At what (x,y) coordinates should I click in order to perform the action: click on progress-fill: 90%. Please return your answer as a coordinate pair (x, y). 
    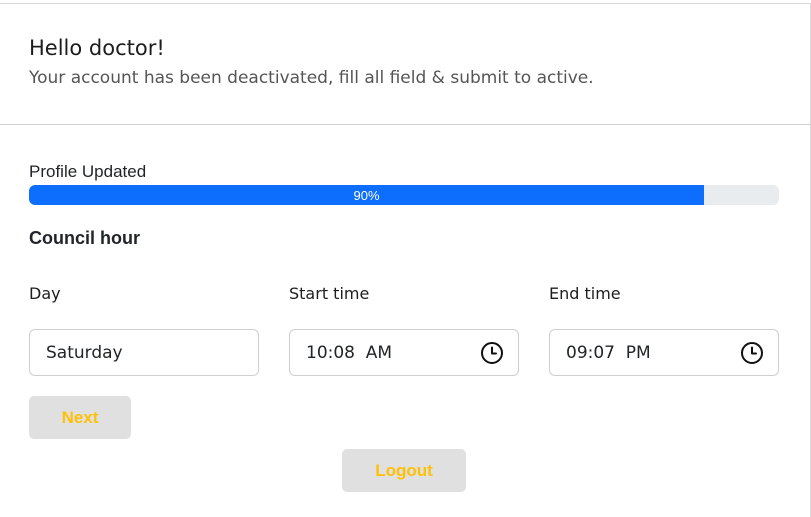
    Looking at the image, I should click on (366, 195).